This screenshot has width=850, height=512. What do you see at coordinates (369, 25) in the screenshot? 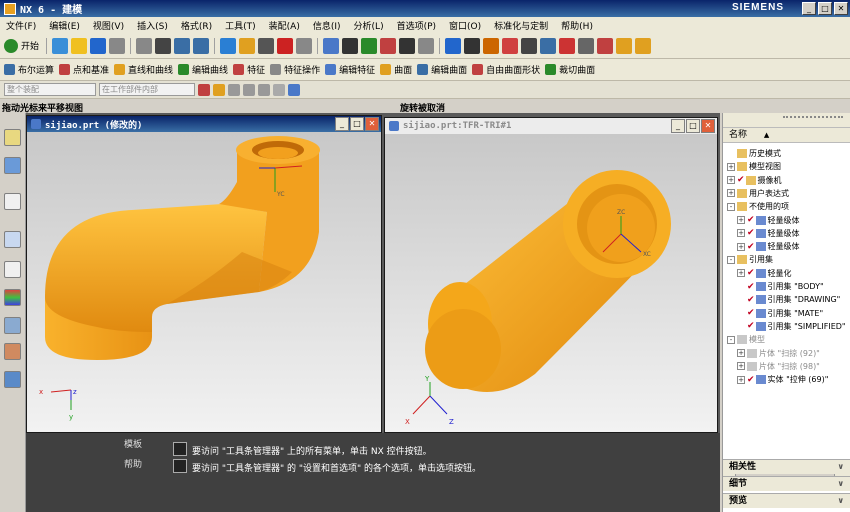
I see `menu-item: 分析(L)` at bounding box center [369, 25].